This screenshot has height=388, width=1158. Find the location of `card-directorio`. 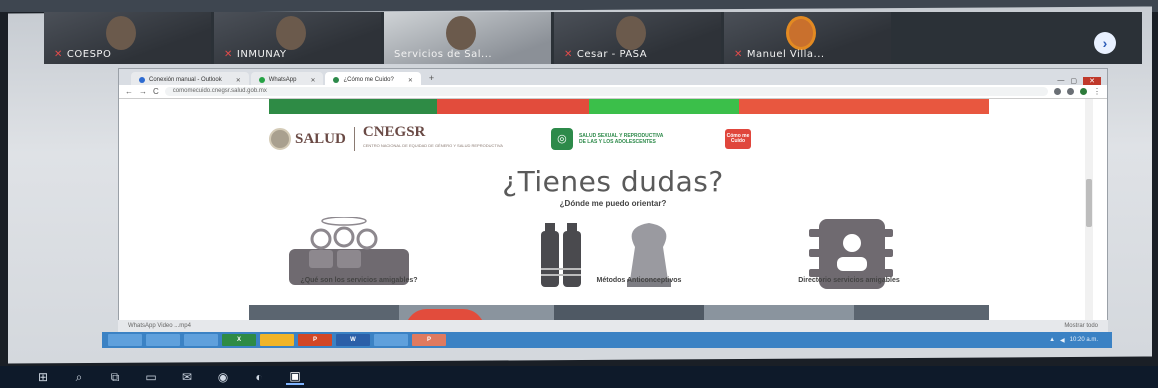

card-directorio is located at coordinates (909, 259).